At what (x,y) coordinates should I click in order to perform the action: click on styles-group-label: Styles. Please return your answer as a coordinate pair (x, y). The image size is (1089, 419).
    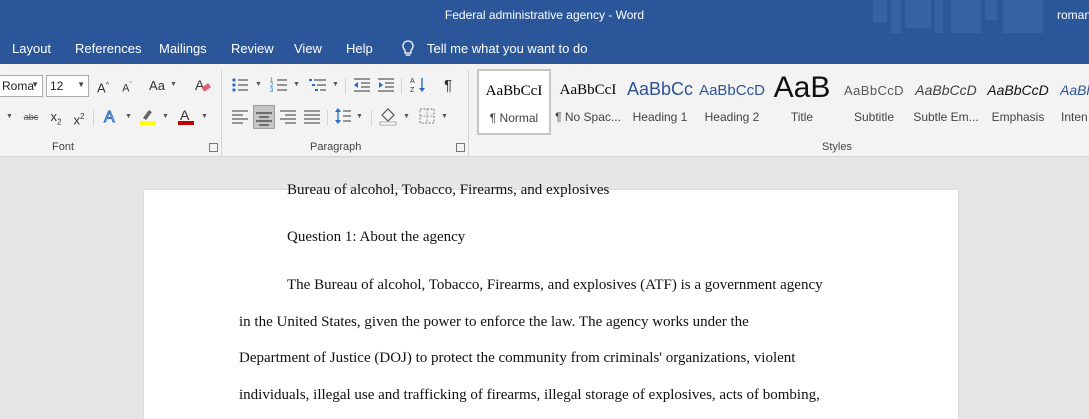
    Looking at the image, I should click on (837, 147).